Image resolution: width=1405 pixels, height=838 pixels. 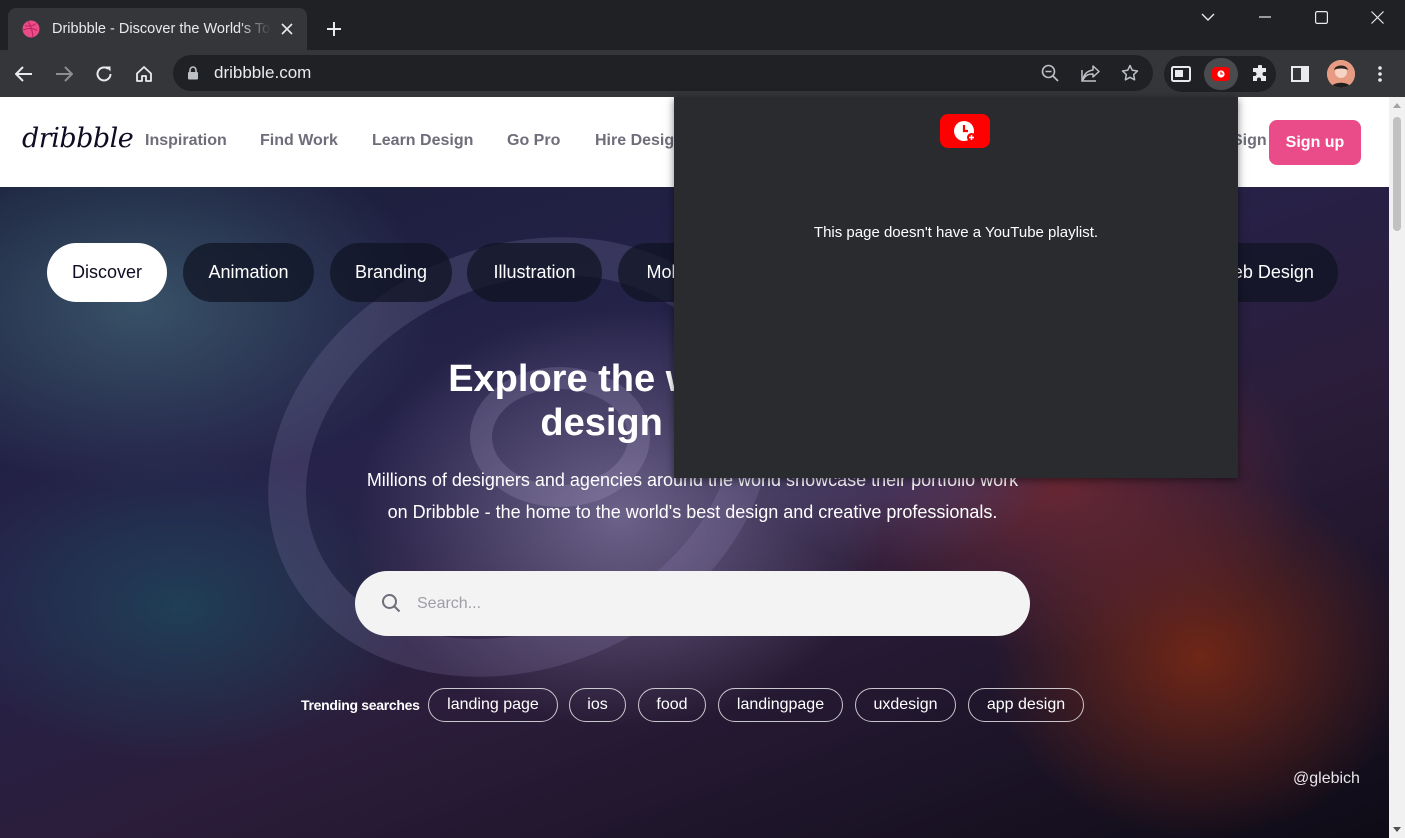 I want to click on address-bar: dribbble.com, so click(x=663, y=73).